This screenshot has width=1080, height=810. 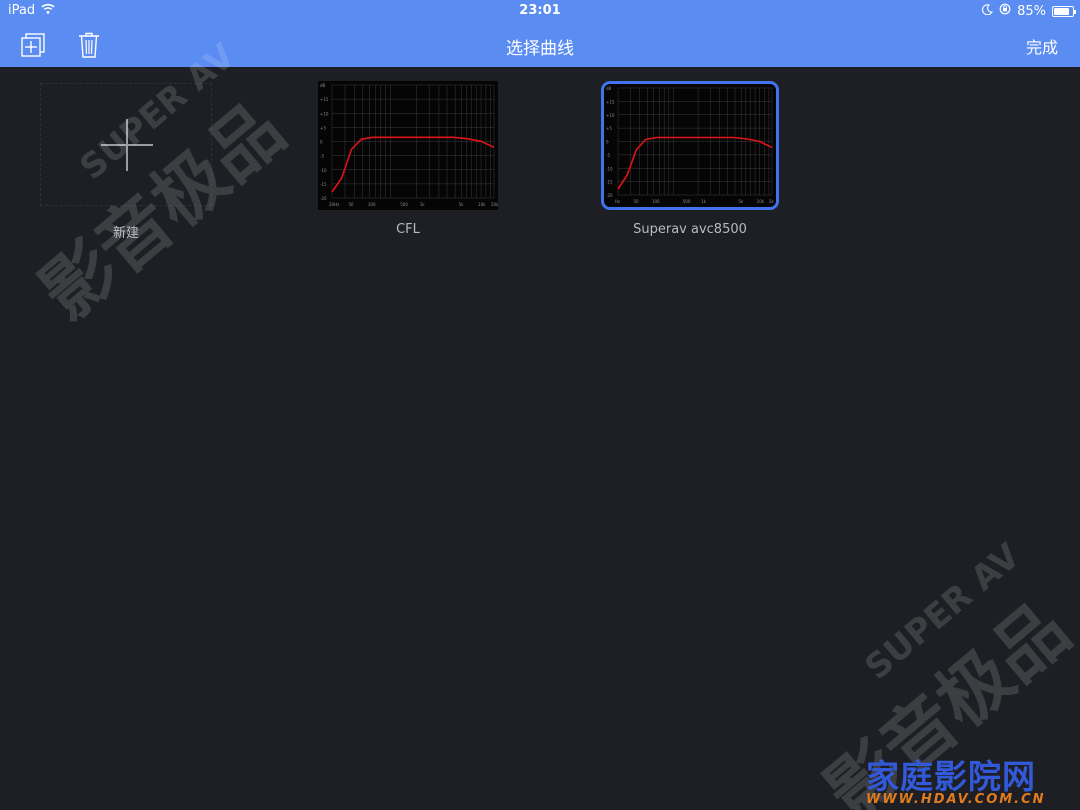 I want to click on page-title: 选择曲线, so click(x=540, y=49).